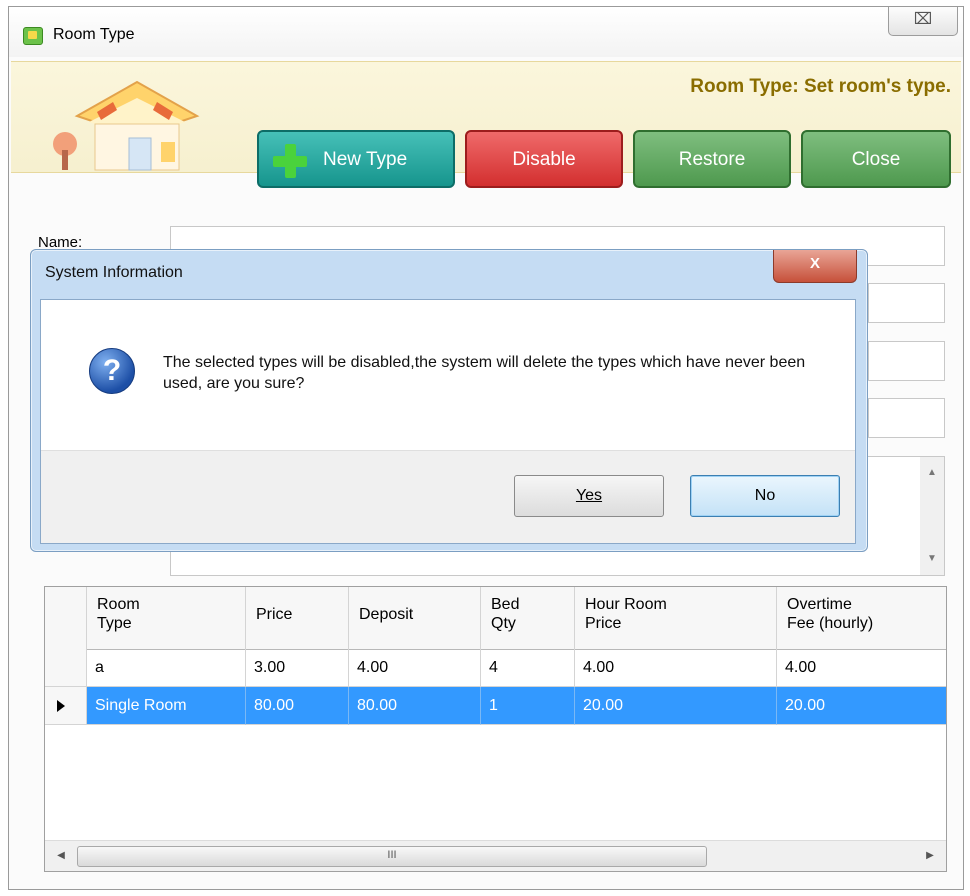 The height and width of the screenshot is (896, 970). Describe the element at coordinates (448, 496) in the screenshot. I see `dialog-footer: Yes No` at that location.